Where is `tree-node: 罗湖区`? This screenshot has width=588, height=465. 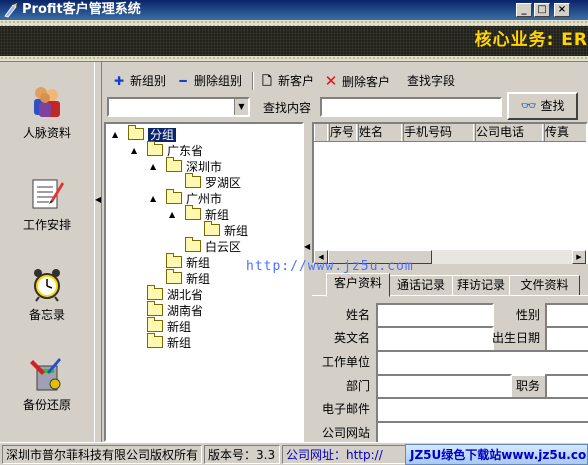
tree-node: 罗湖区 is located at coordinates (206, 182).